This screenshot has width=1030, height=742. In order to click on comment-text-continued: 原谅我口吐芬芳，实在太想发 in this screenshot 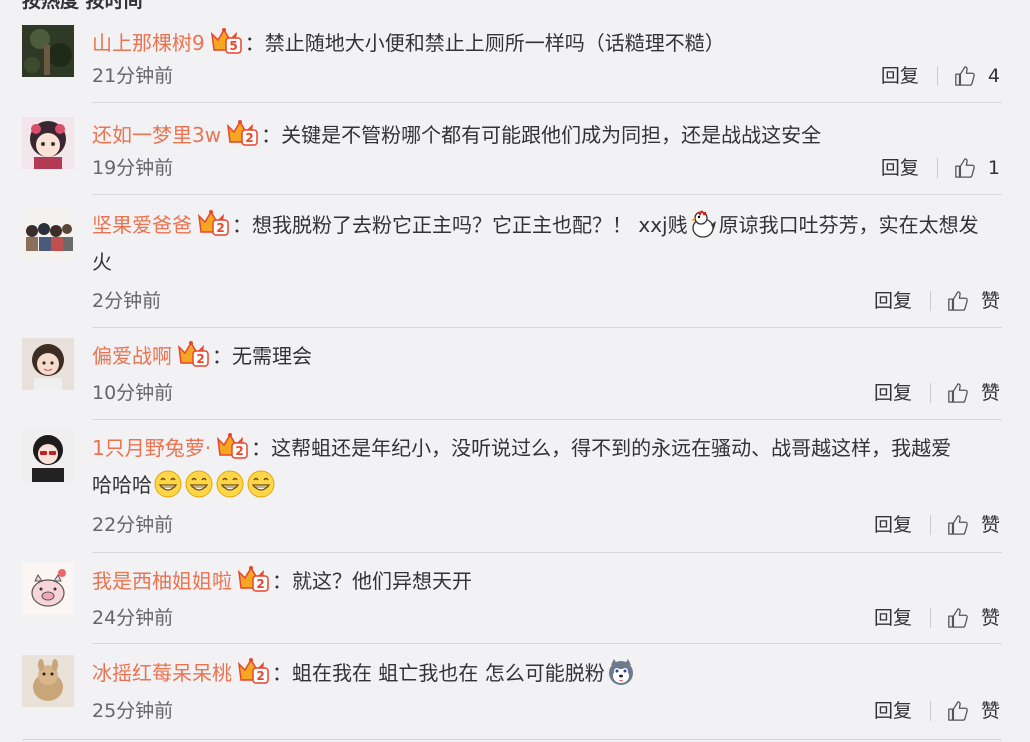, I will do `click(848, 225)`.